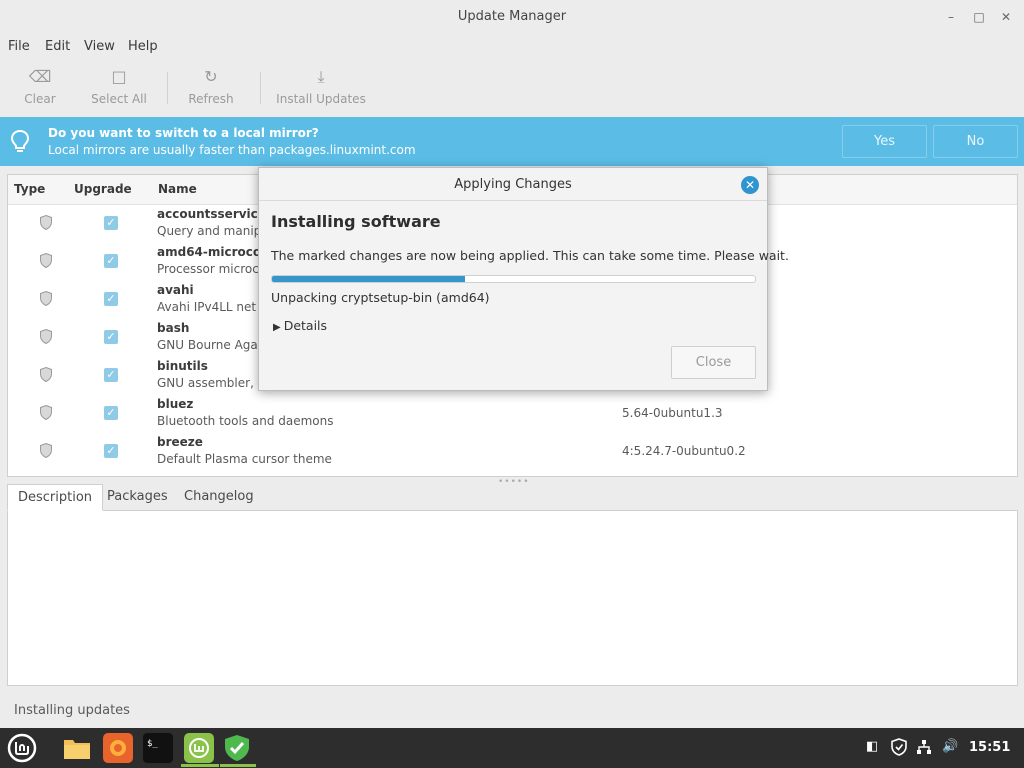 Image resolution: width=1024 pixels, height=768 pixels. What do you see at coordinates (244, 459) in the screenshot?
I see `package-description: Default Plasma cursor theme` at bounding box center [244, 459].